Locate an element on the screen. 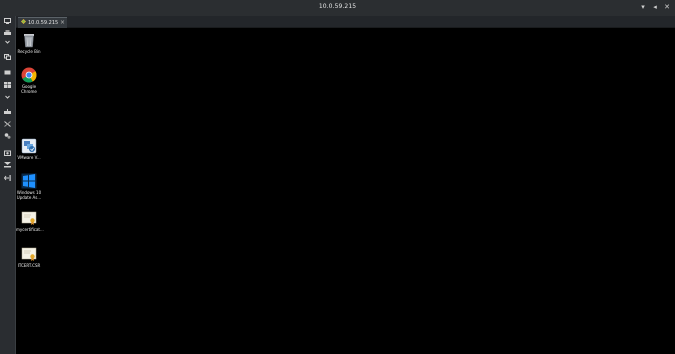 Image resolution: width=675 pixels, height=354 pixels. restore-icon: ◂ is located at coordinates (655, 7).